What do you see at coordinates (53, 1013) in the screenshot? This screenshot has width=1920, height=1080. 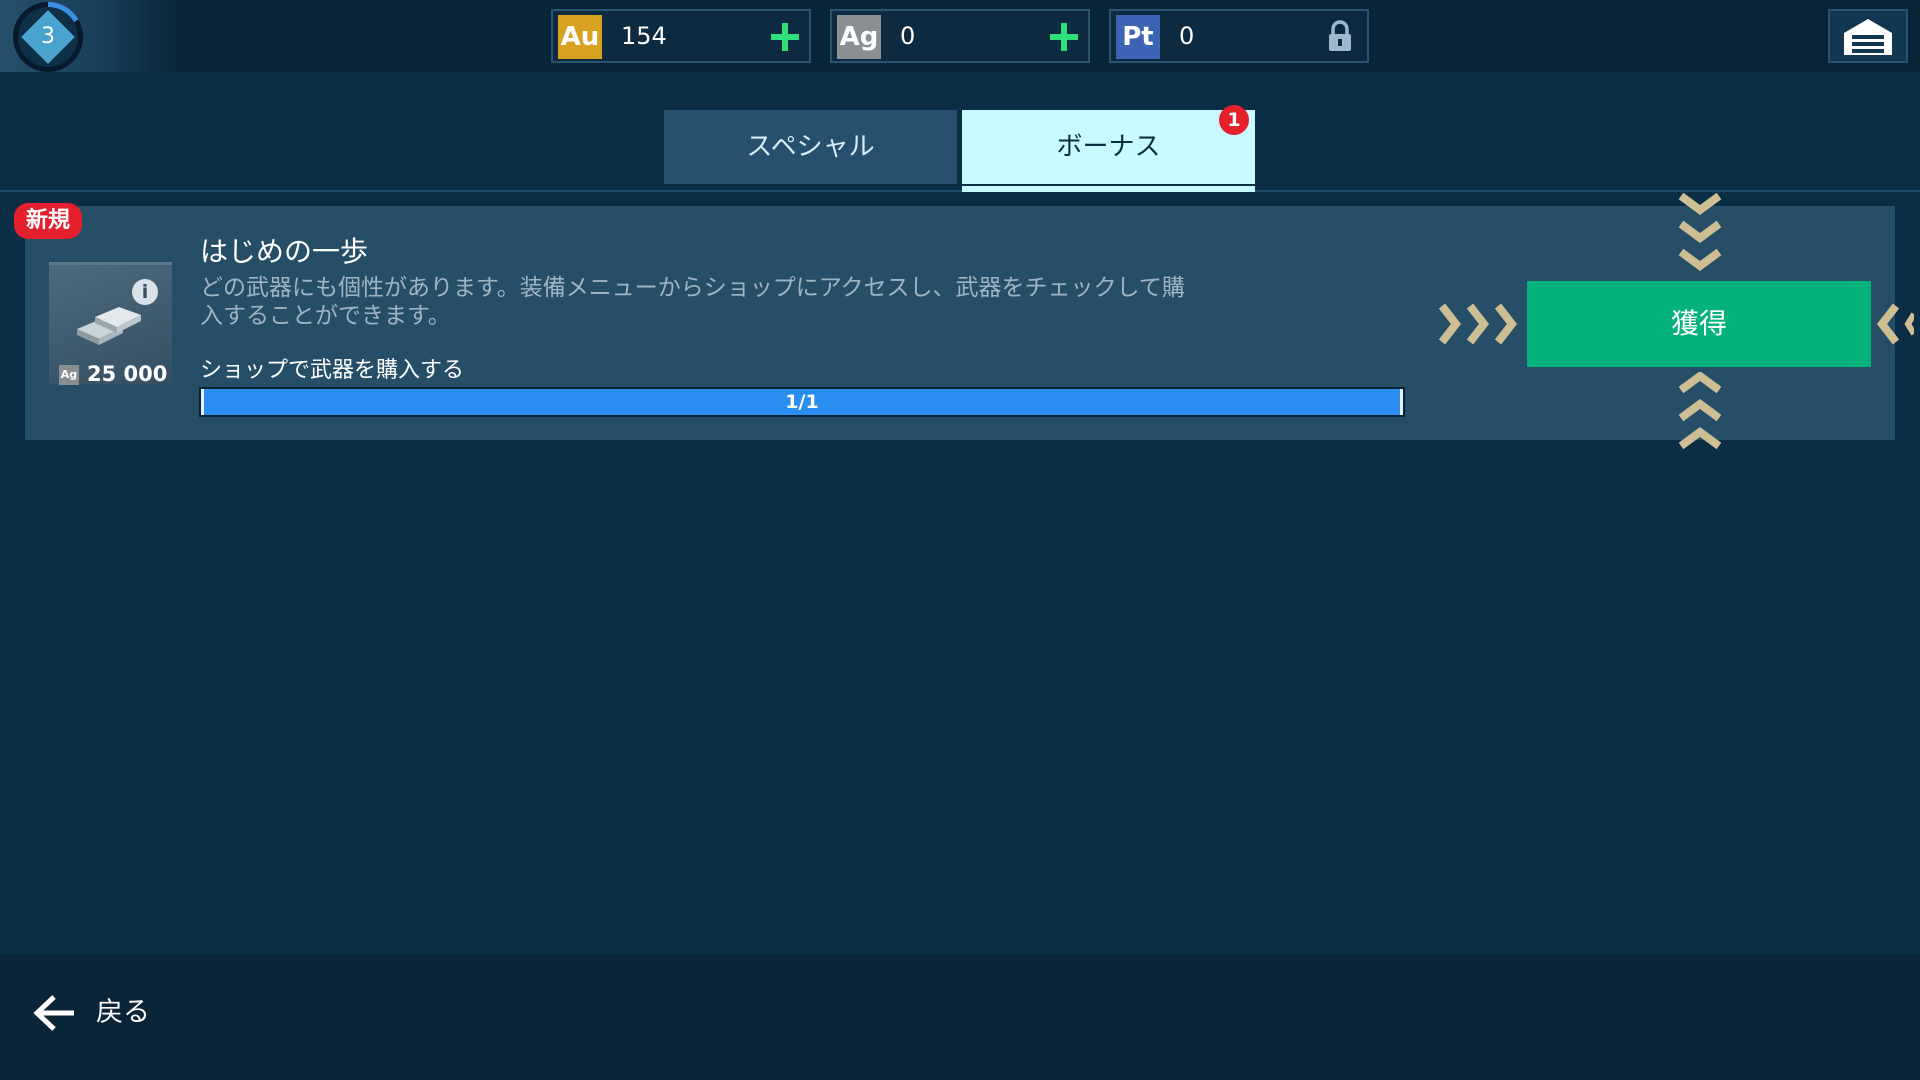 I see `back-arrow-icon` at bounding box center [53, 1013].